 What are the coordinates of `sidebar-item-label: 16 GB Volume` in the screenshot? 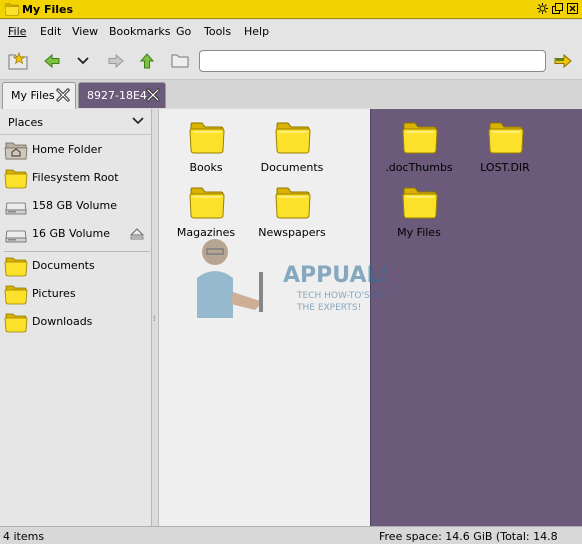 It's located at (71, 233).